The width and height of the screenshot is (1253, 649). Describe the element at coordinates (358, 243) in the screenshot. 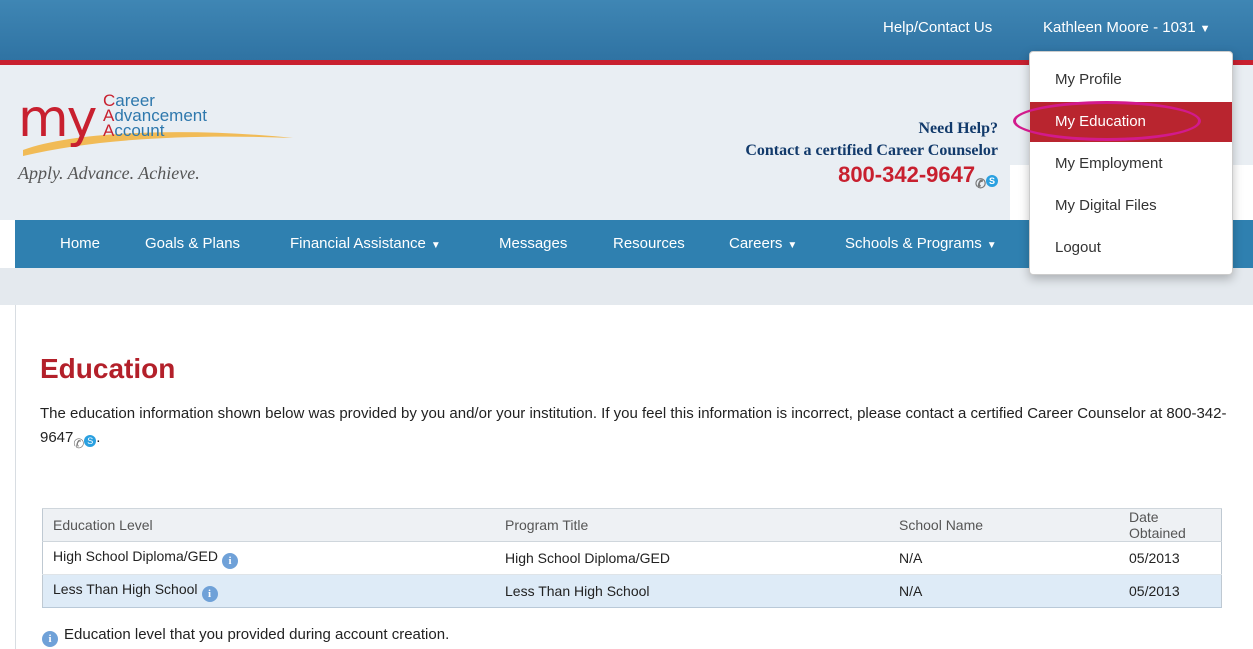

I see `nav-financial-label: Financial Assistance` at that location.